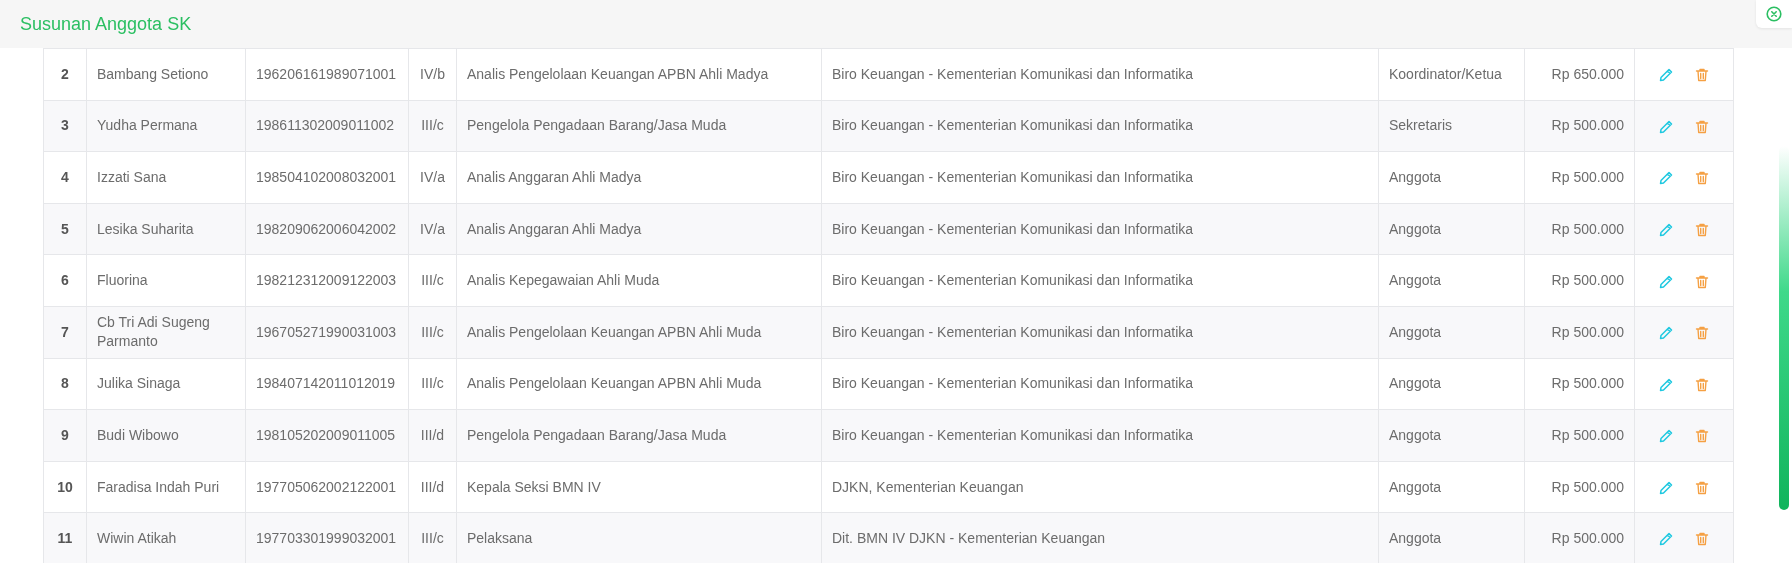 This screenshot has width=1792, height=563. Describe the element at coordinates (65, 74) in the screenshot. I see `row-number: 2` at that location.